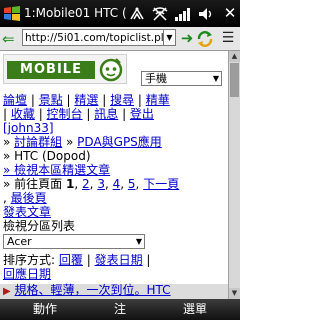 Image resolution: width=320 pixels, height=320 pixels. What do you see at coordinates (93, 37) in the screenshot?
I see `url-input: http://5i01.com/topiclist.pl` at bounding box center [93, 37].